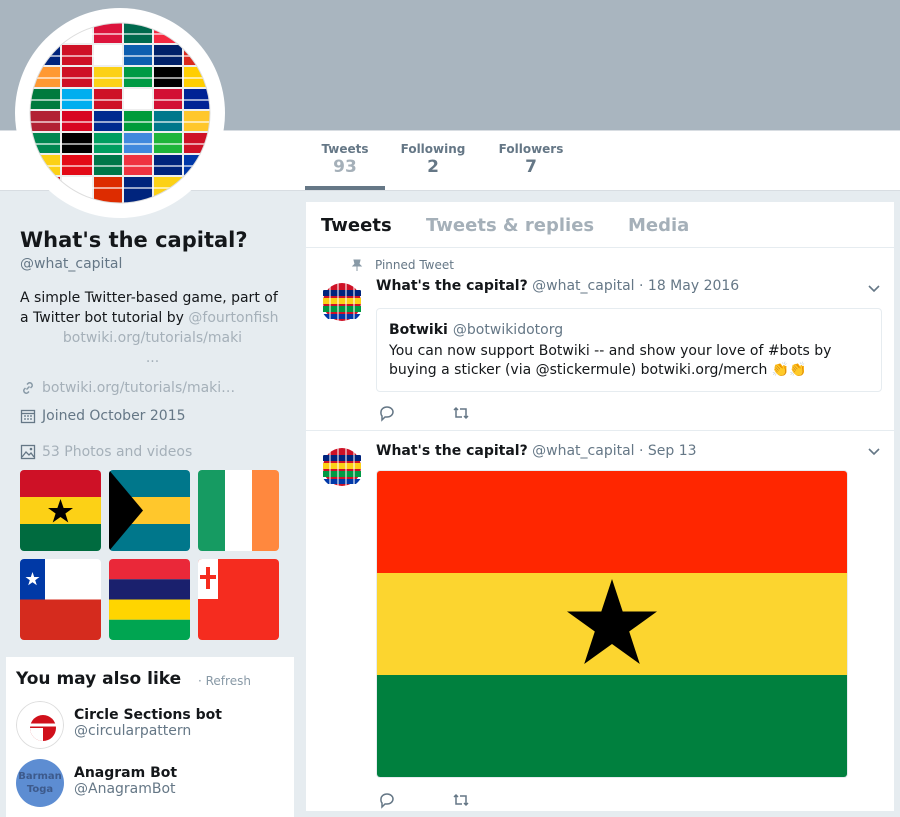 This screenshot has width=900, height=817. I want to click on stat-following-label: Following, so click(433, 149).